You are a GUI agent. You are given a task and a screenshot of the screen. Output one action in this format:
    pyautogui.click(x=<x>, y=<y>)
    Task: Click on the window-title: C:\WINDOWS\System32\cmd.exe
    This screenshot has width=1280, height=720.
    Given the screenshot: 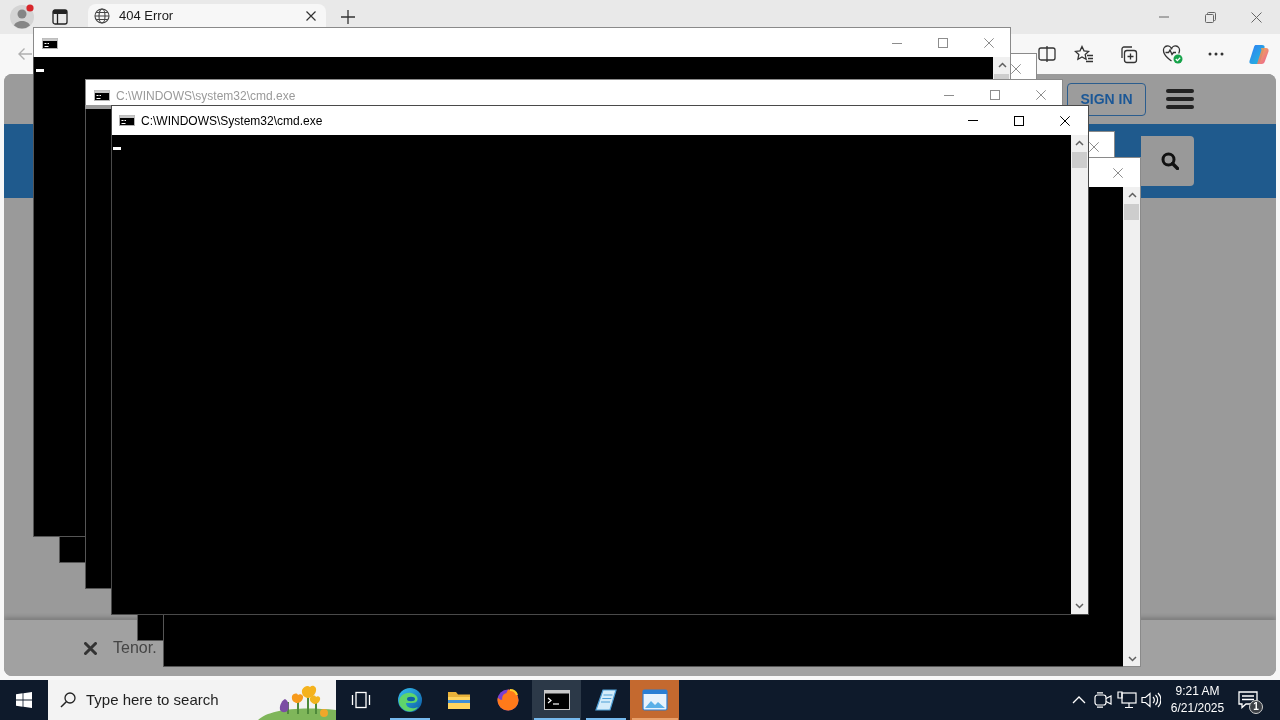 What is the action you would take?
    pyautogui.click(x=232, y=121)
    